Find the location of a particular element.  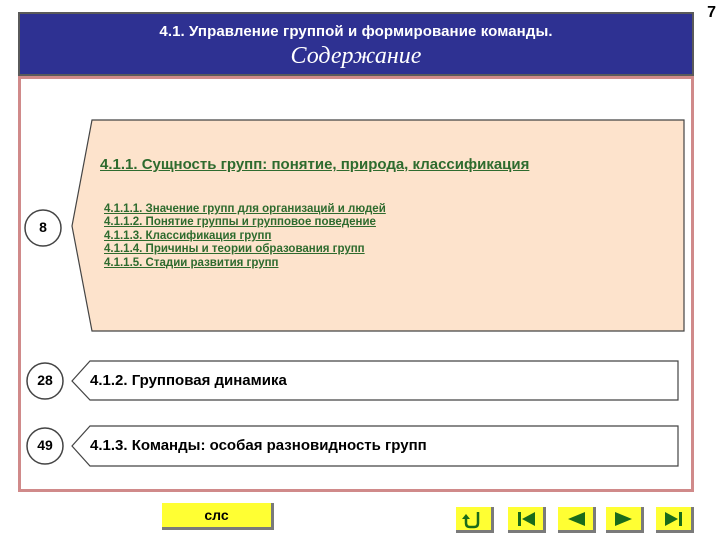

last-page-button is located at coordinates (675, 520).